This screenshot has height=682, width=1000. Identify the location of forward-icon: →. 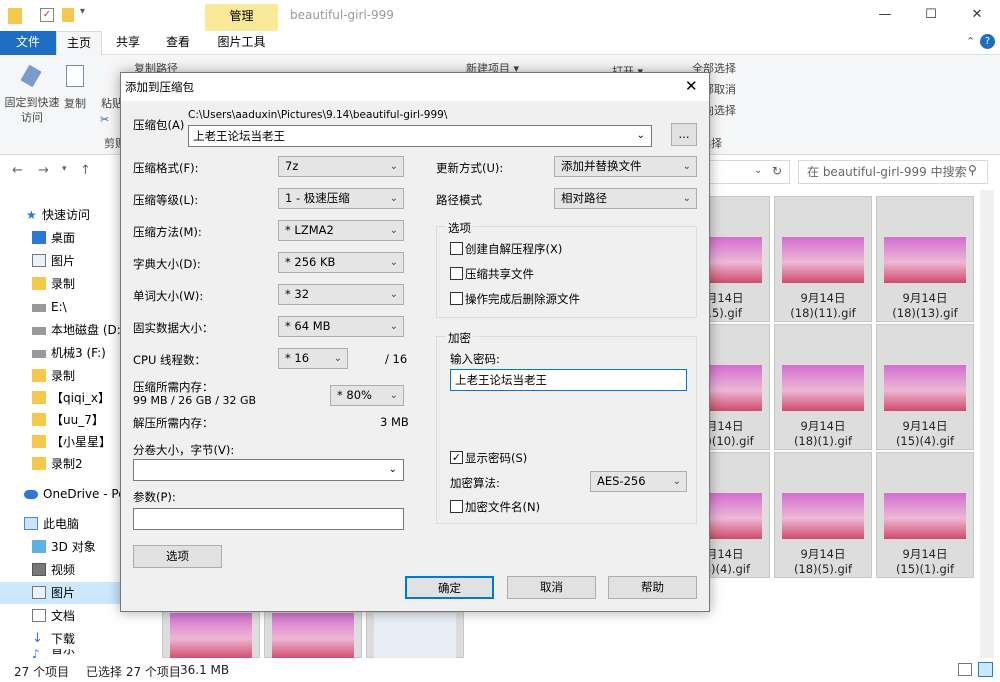
(43, 170).